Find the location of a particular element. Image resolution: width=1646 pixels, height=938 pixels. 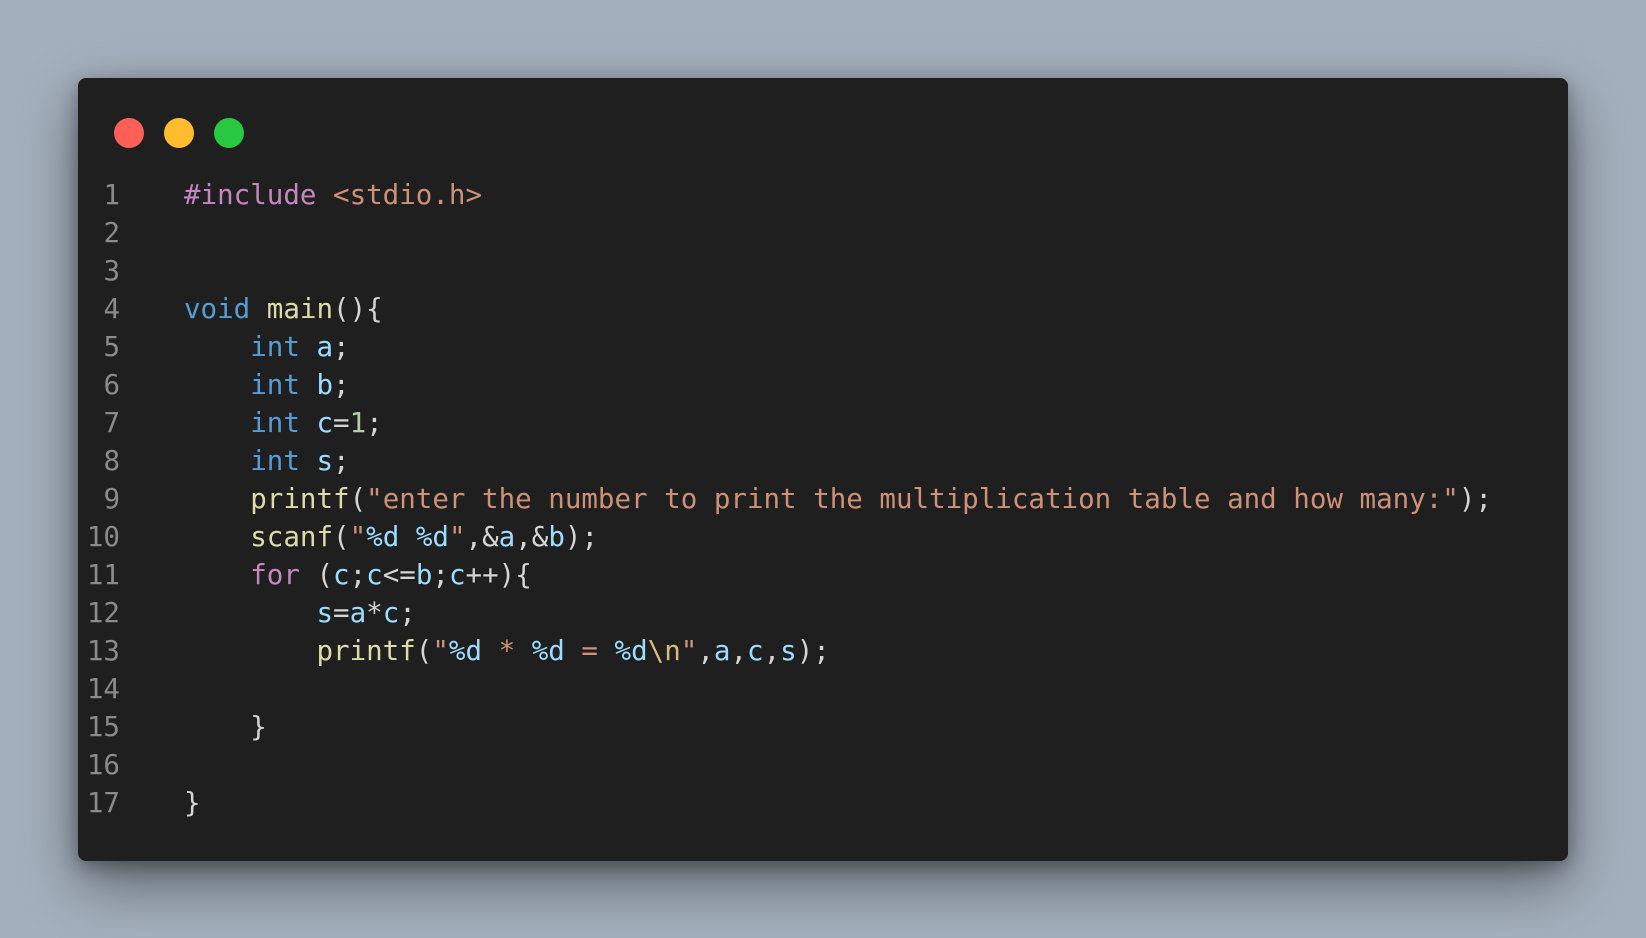

close-button is located at coordinates (129, 133).